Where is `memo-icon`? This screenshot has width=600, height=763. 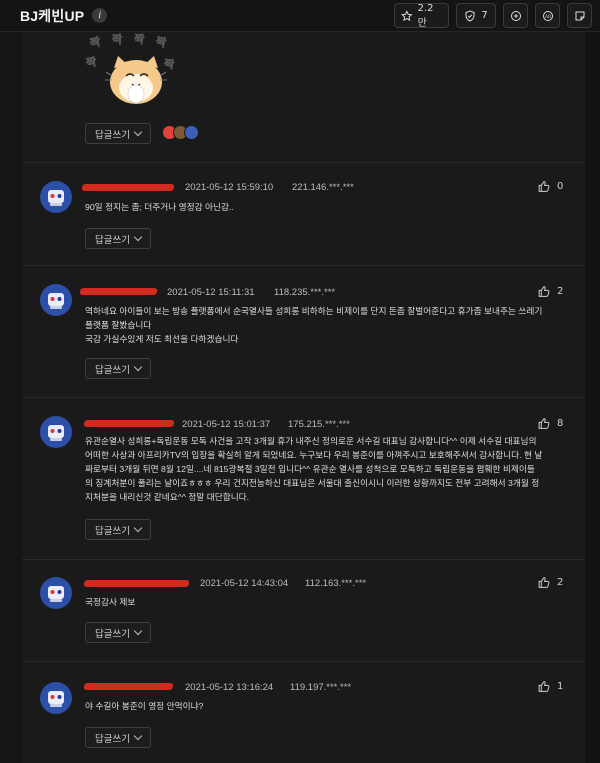
memo-icon is located at coordinates (579, 15).